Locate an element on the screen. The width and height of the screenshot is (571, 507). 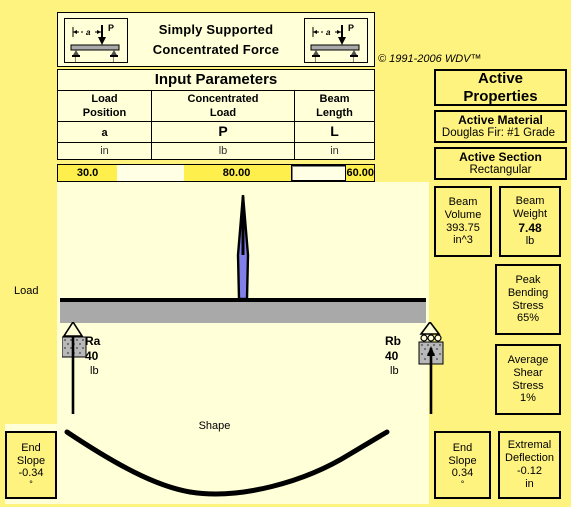
beam-volume-inner: Beam Volume 393.75 in^3 is located at coordinates (463, 221).